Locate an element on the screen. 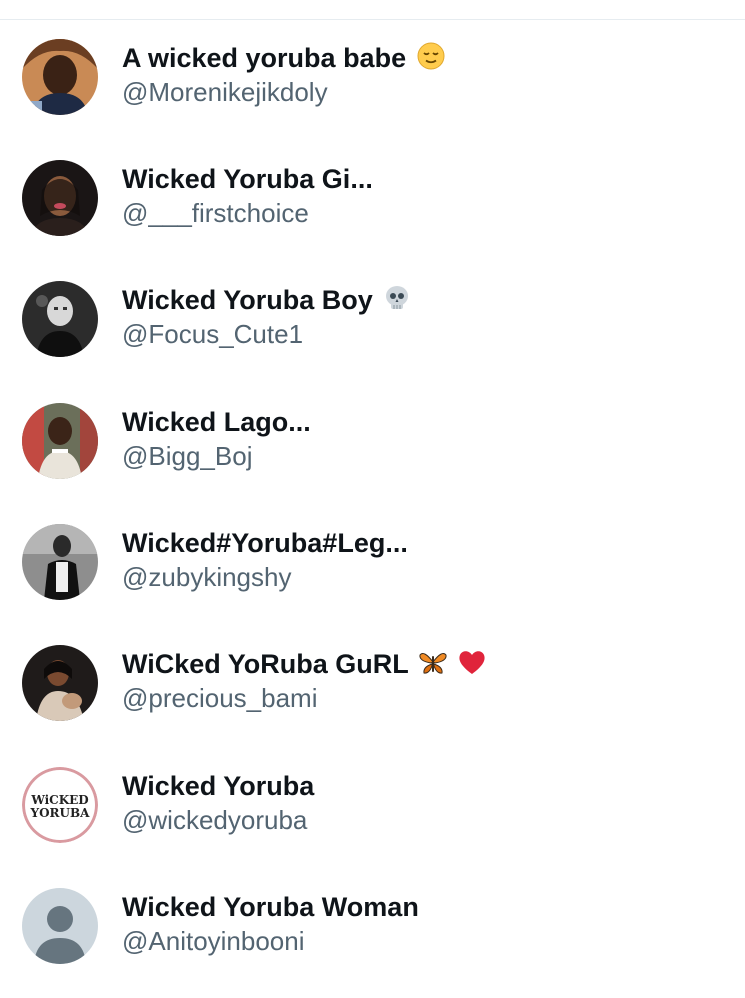 The image size is (745, 998). logo-word-1: WiCKED is located at coordinates (59, 800).